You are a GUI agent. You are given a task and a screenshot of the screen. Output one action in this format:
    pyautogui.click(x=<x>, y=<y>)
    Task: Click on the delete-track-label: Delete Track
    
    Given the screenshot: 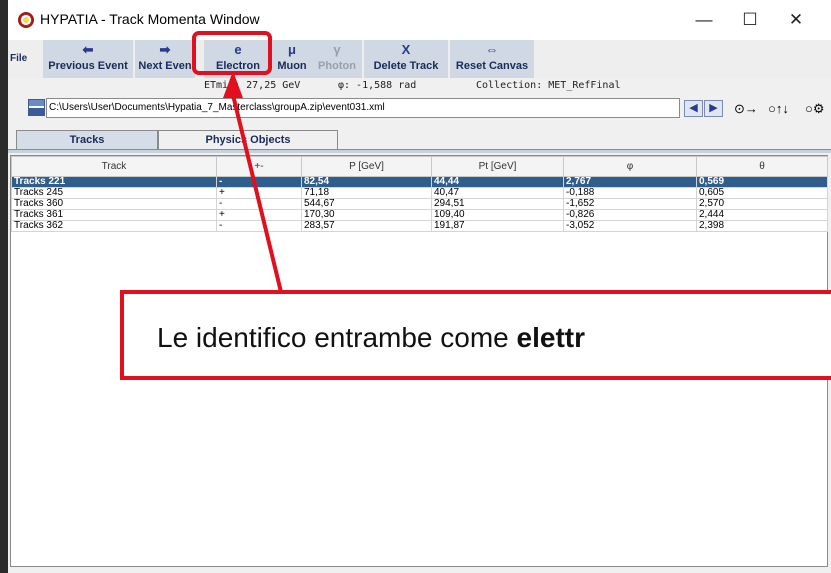 What is the action you would take?
    pyautogui.click(x=406, y=66)
    